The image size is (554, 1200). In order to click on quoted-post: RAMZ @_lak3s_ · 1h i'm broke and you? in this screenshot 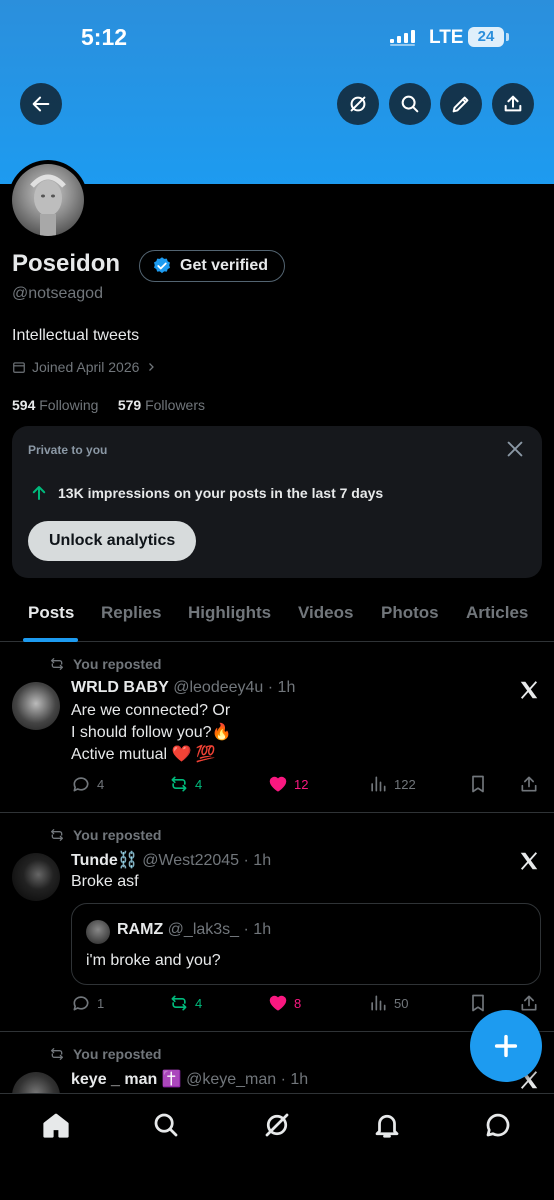, I will do `click(306, 944)`.